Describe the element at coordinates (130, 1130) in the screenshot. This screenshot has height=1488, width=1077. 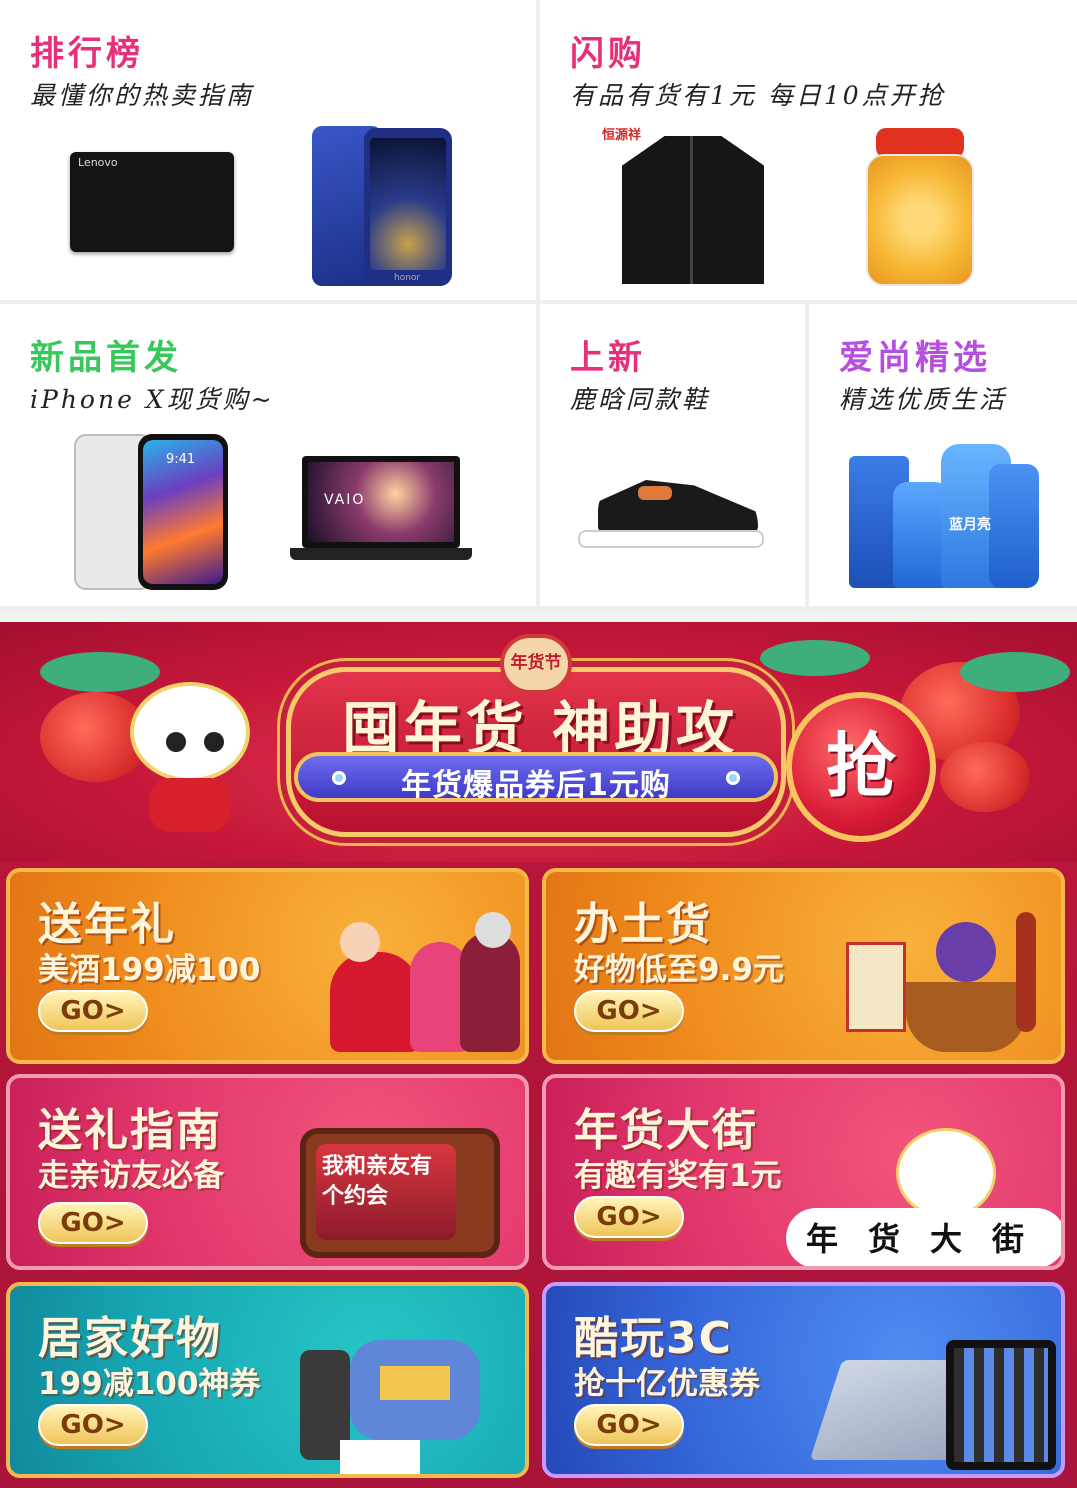
I see `card-title: 送礼指南` at that location.